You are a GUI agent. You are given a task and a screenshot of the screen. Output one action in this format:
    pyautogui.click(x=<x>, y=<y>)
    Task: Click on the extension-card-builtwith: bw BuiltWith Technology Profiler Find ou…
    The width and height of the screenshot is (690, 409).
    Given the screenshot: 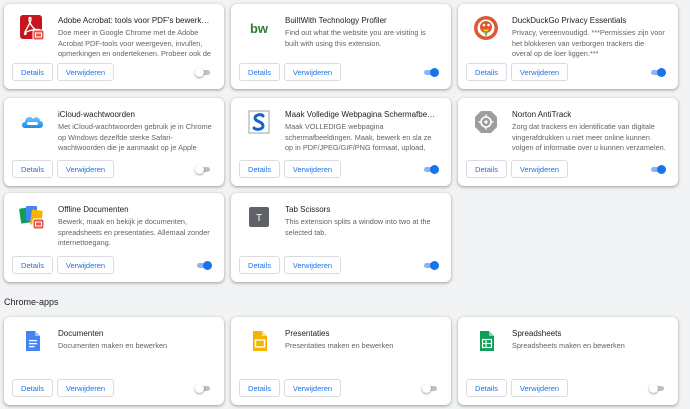 What is the action you would take?
    pyautogui.click(x=341, y=46)
    